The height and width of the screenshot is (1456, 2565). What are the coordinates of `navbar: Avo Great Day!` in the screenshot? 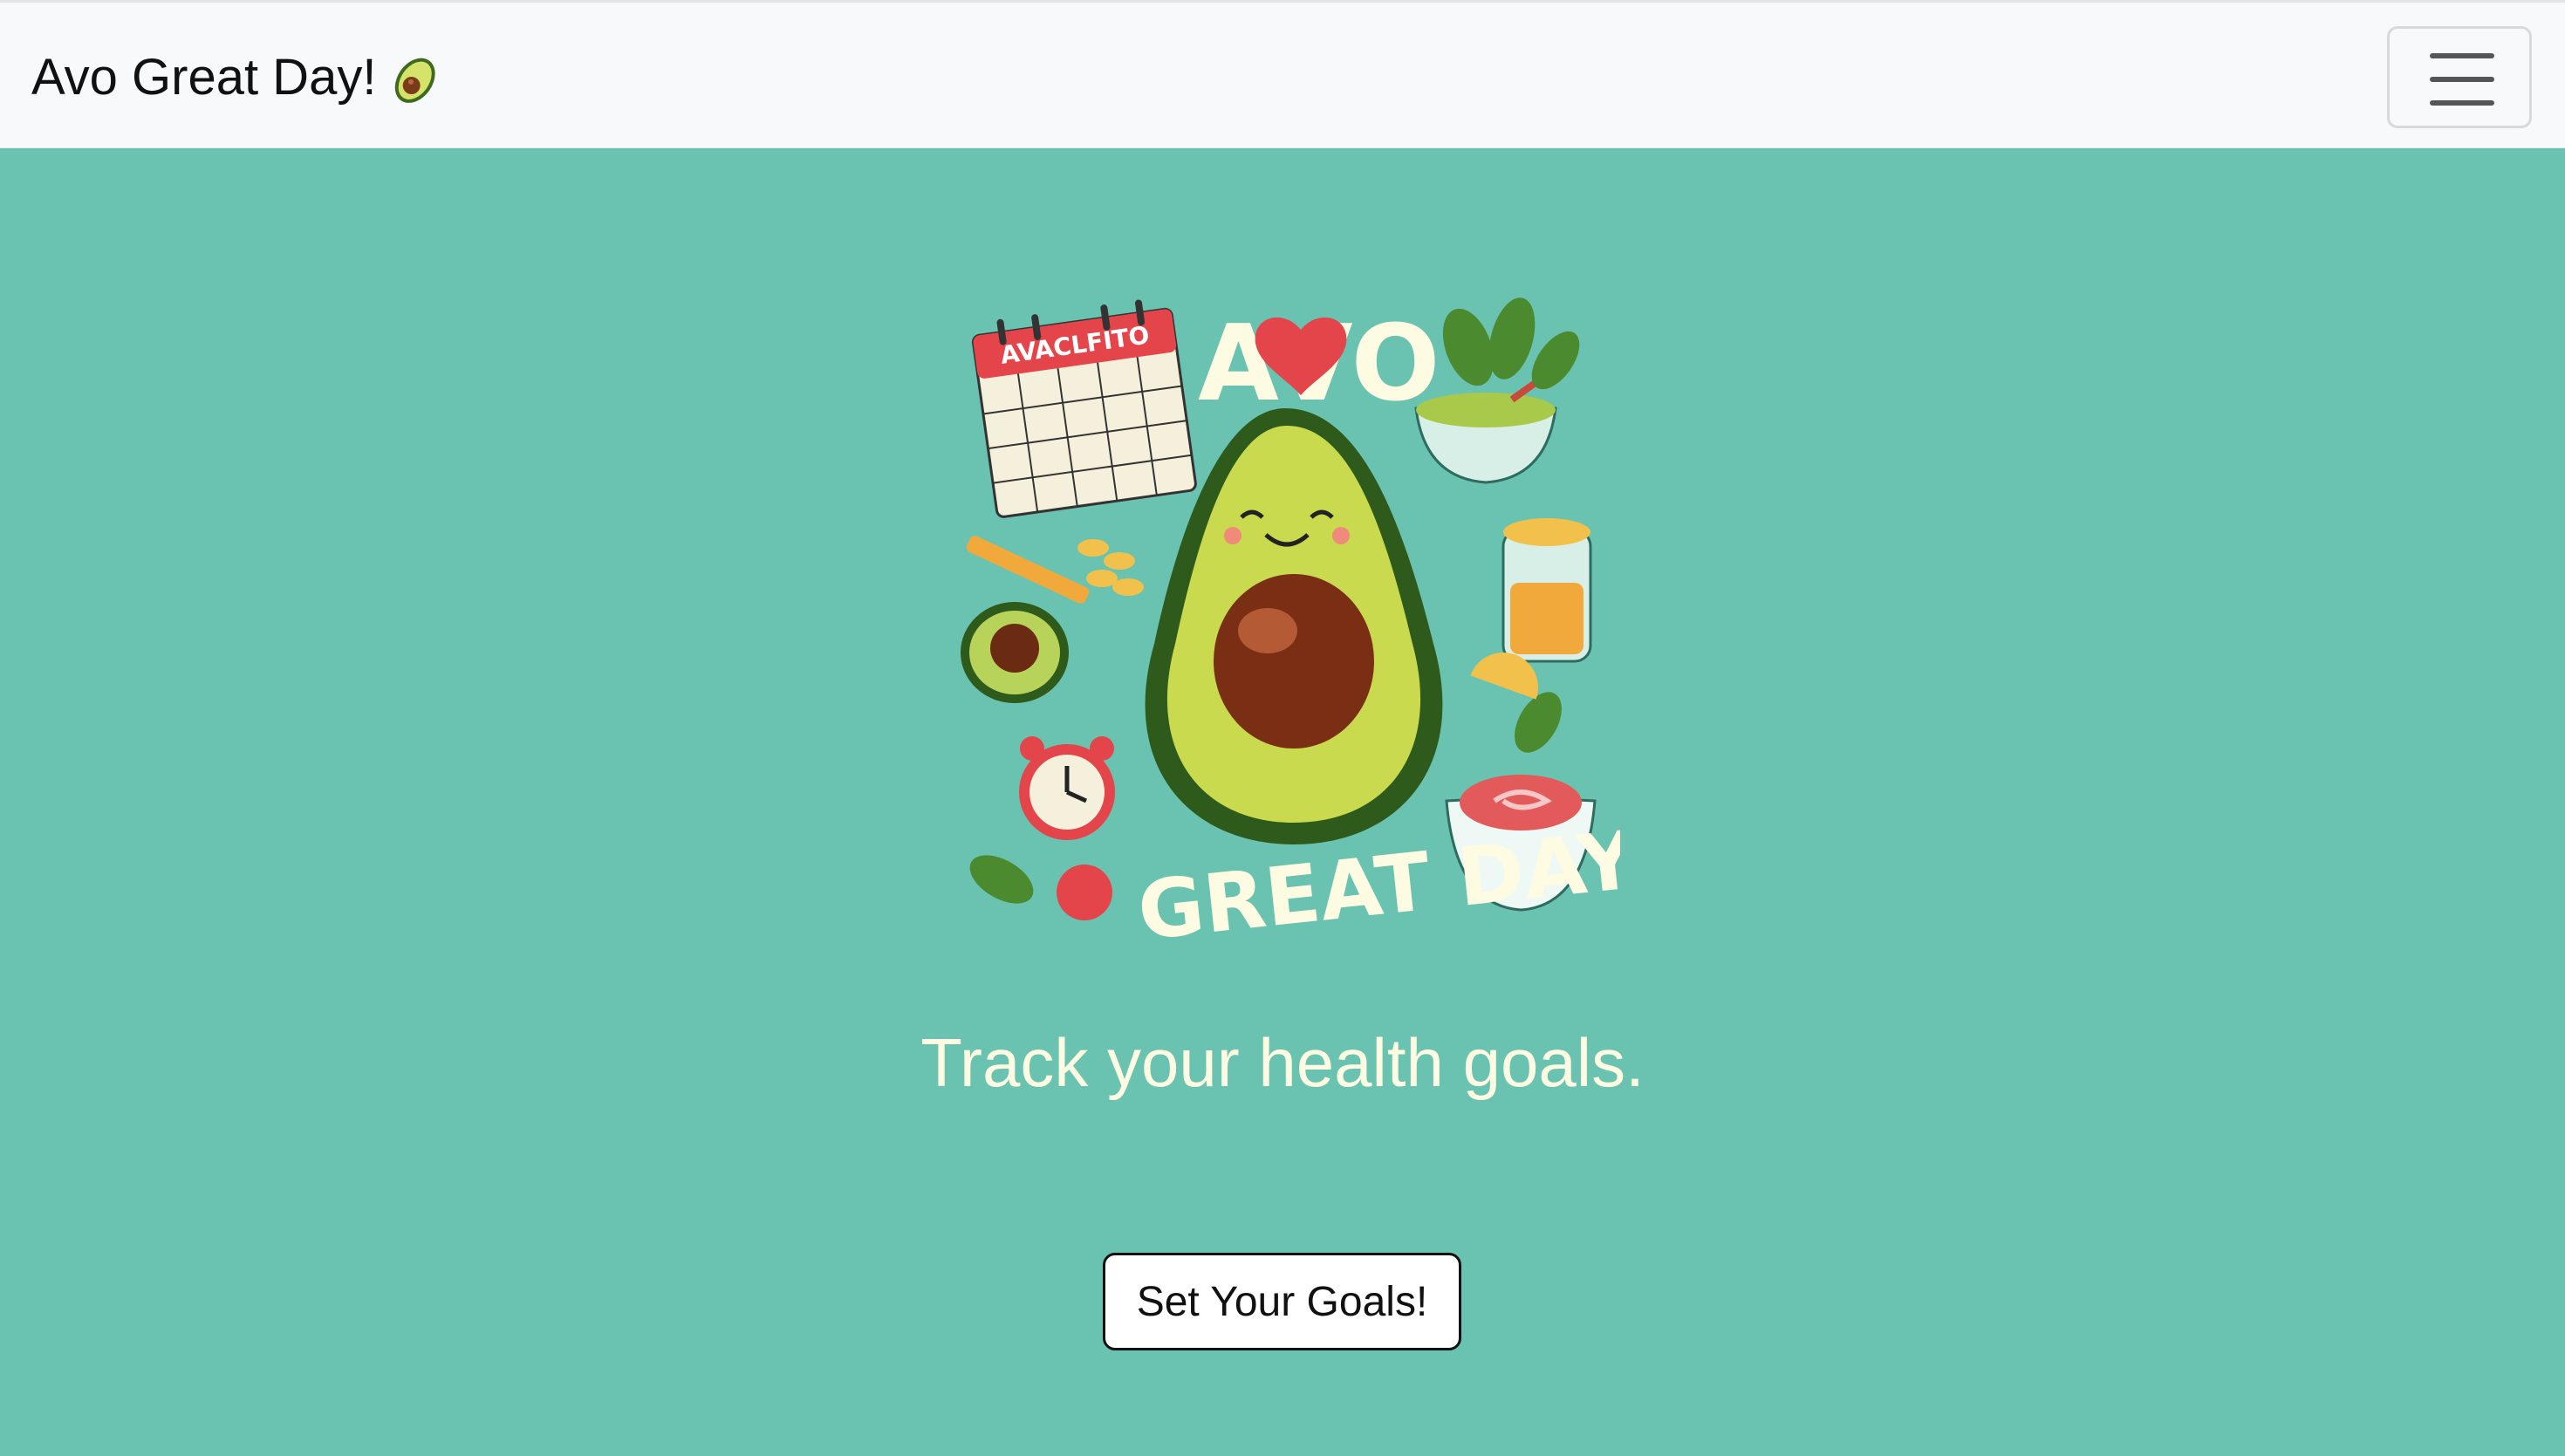 It's located at (1282, 74).